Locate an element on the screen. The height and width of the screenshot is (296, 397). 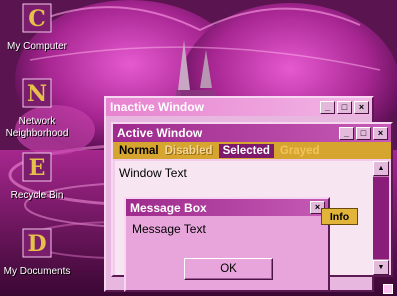
recycle-bin-icon: E is located at coordinates (37, 167).